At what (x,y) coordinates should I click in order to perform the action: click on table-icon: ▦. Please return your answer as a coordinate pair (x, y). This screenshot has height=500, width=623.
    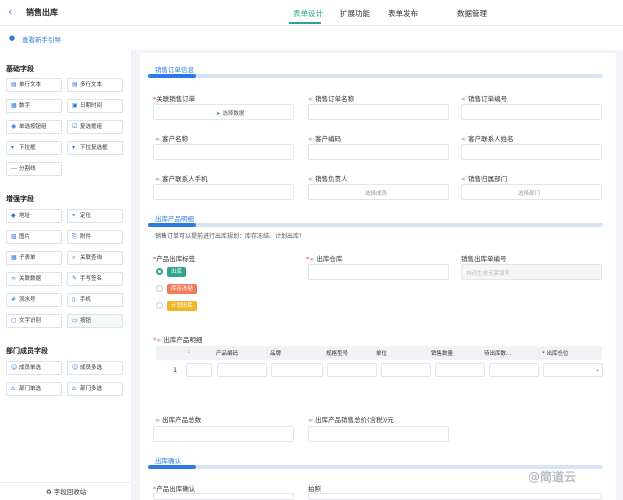
    Looking at the image, I should click on (14, 257).